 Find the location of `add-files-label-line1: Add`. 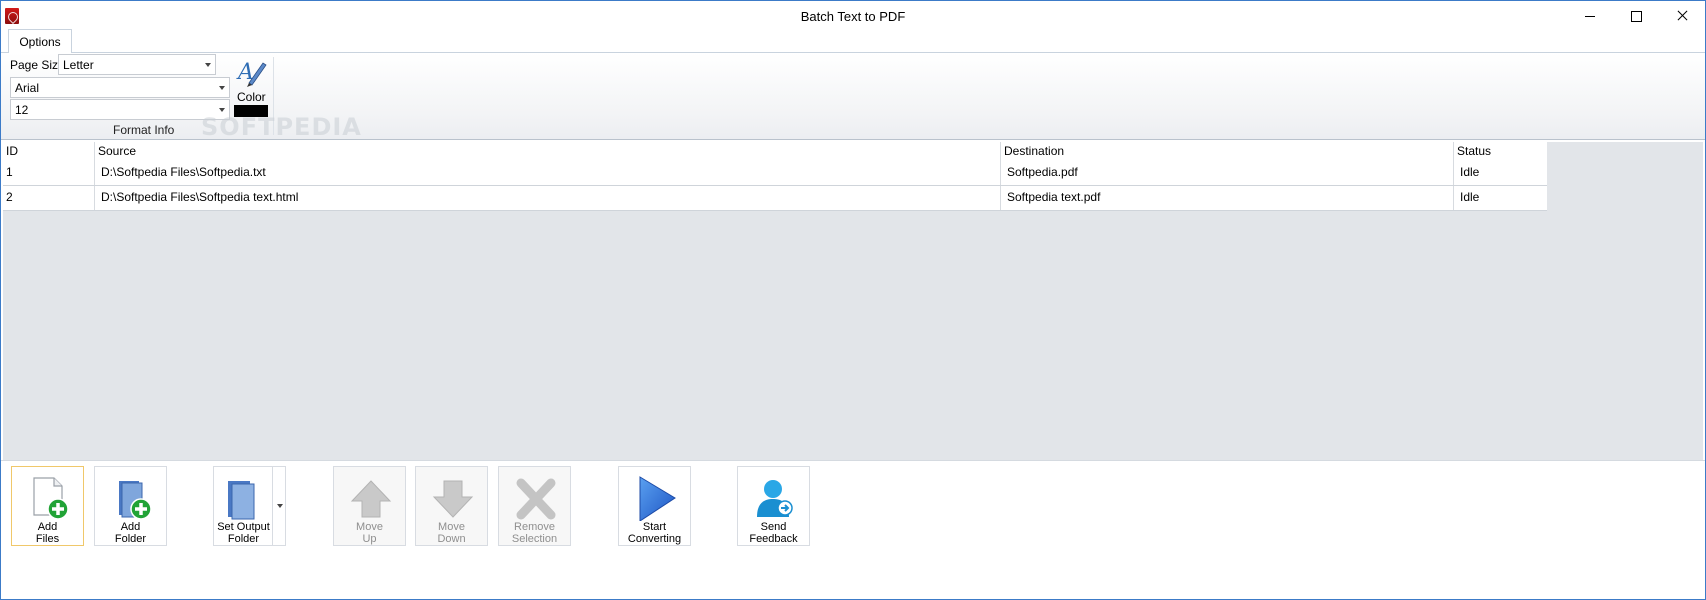

add-files-label-line1: Add is located at coordinates (47, 527).